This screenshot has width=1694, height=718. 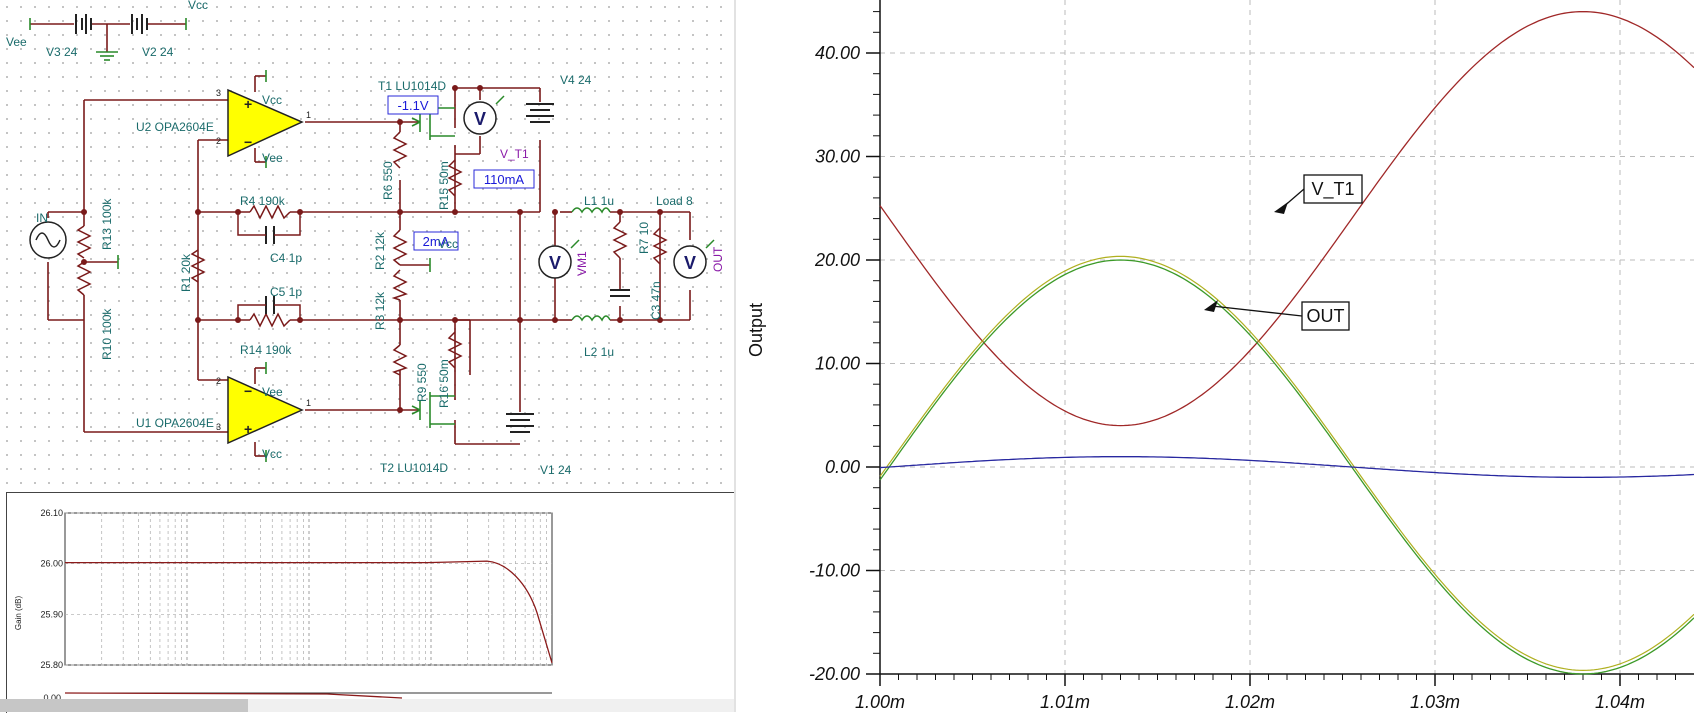 What do you see at coordinates (308, 115) in the screenshot?
I see `u2-pin1: 1` at bounding box center [308, 115].